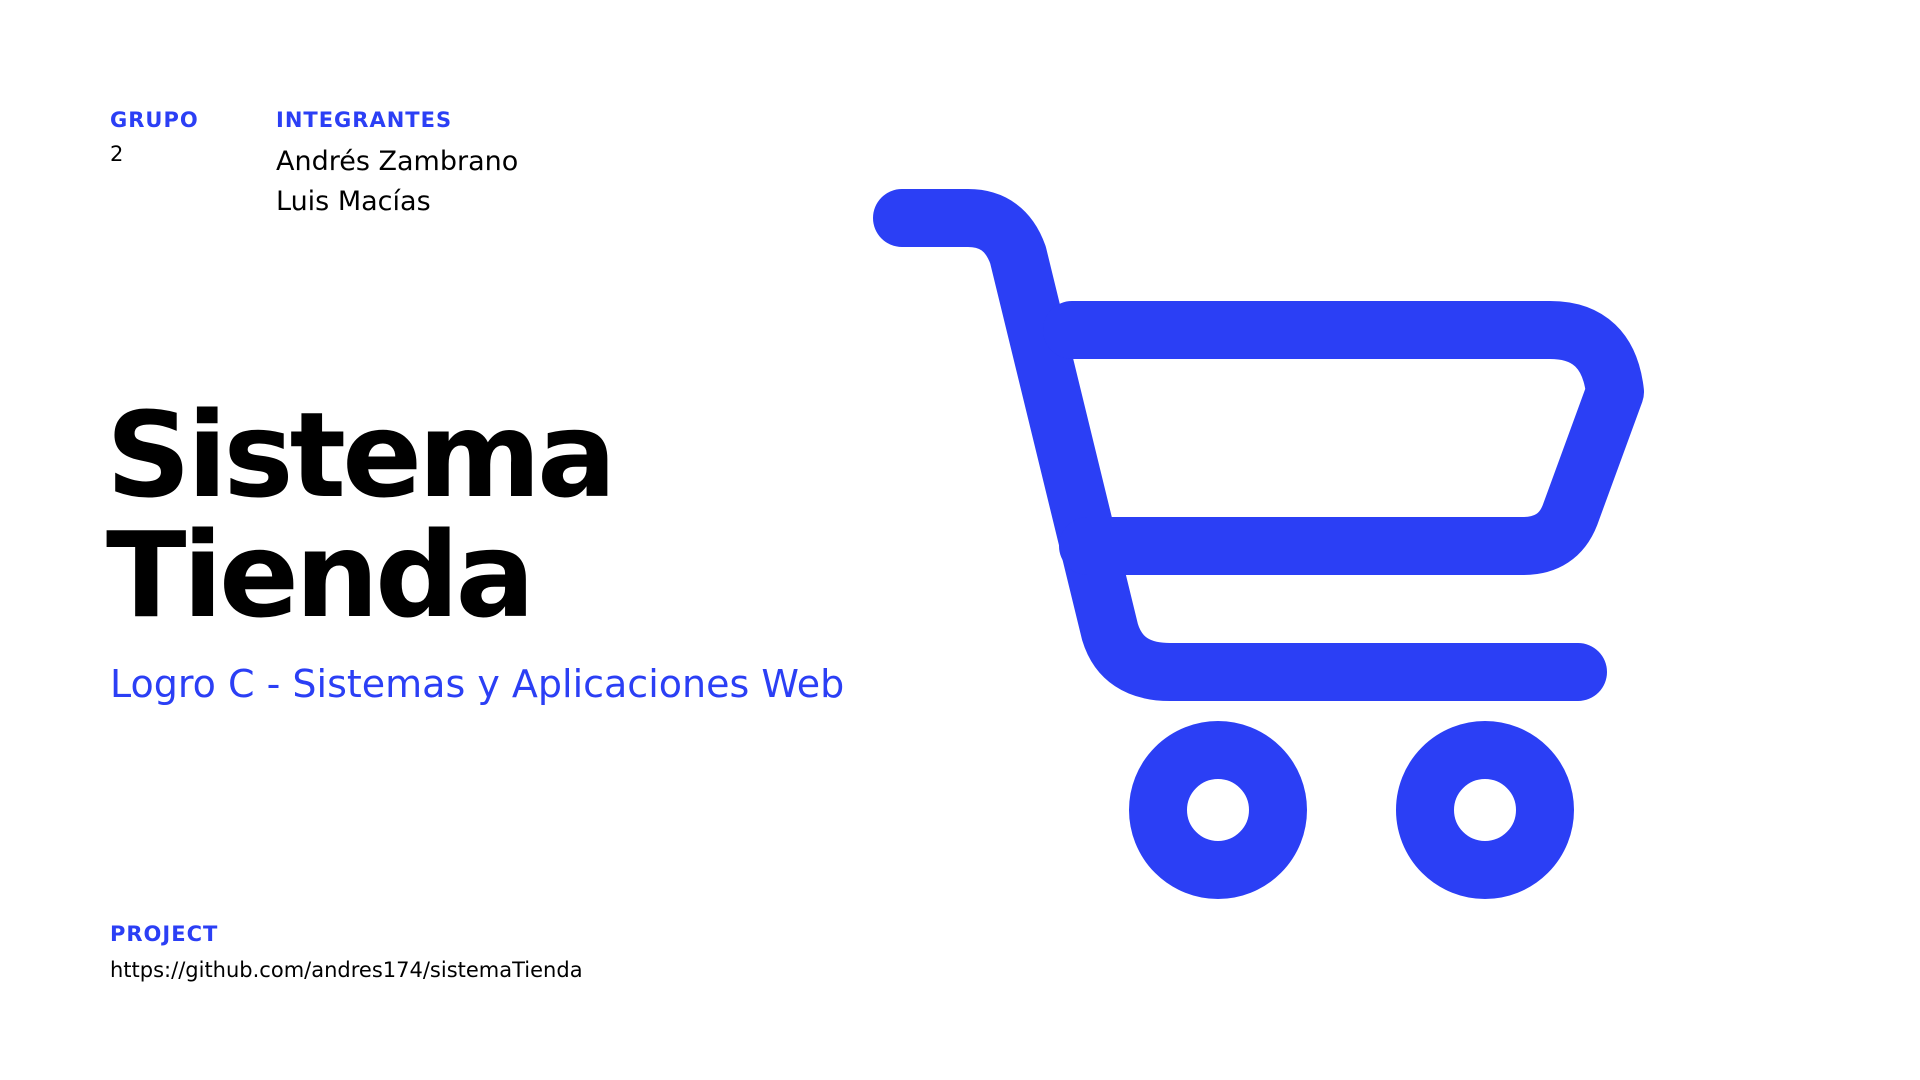 The image size is (1920, 1080). I want to click on members-label: INTEGRANTES, so click(364, 120).